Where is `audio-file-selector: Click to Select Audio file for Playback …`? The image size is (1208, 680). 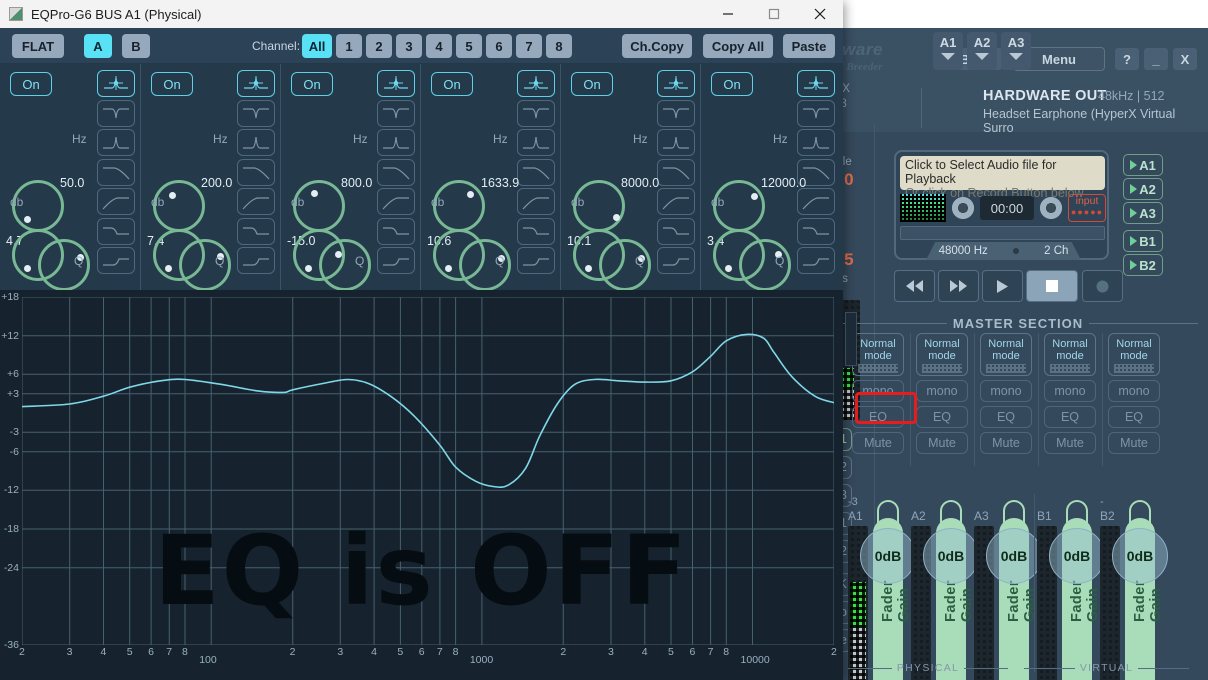
audio-file-selector: Click to Select Audio file for Playback … is located at coordinates (1002, 178).